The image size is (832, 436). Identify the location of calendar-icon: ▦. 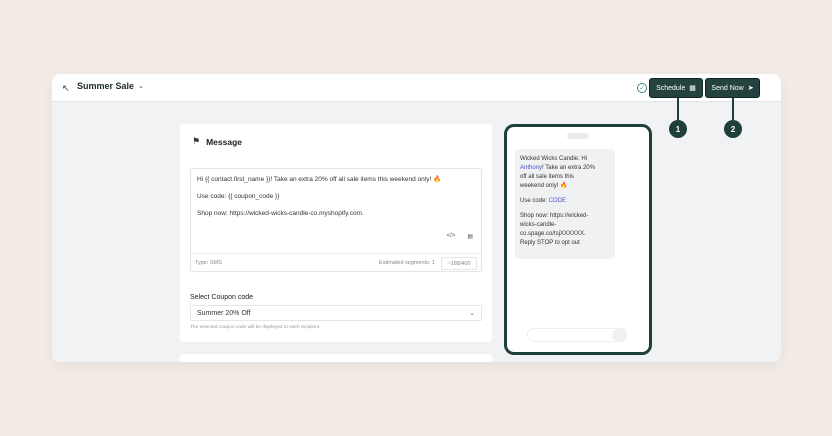
(692, 88).